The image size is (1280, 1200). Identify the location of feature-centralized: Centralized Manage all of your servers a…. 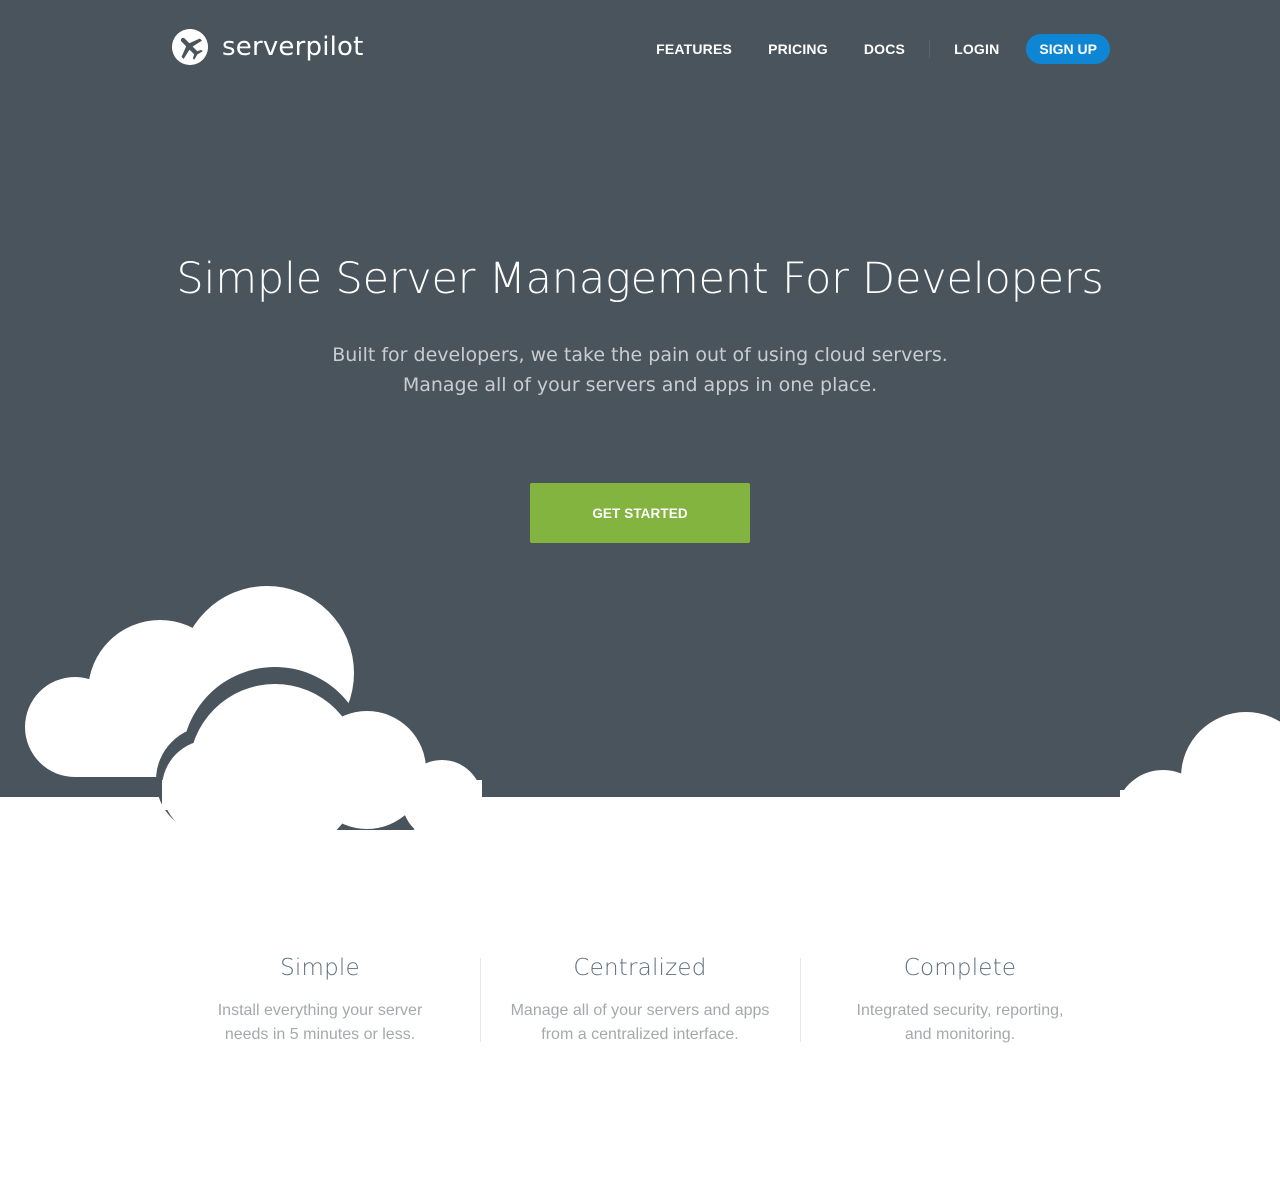
(640, 1005).